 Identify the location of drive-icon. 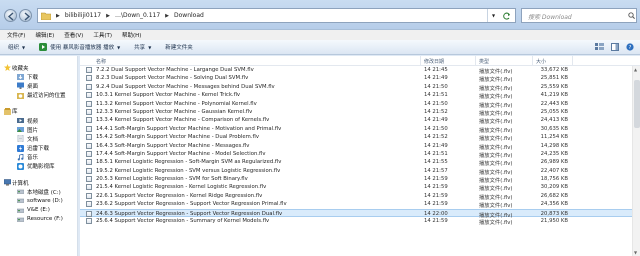
(20, 201).